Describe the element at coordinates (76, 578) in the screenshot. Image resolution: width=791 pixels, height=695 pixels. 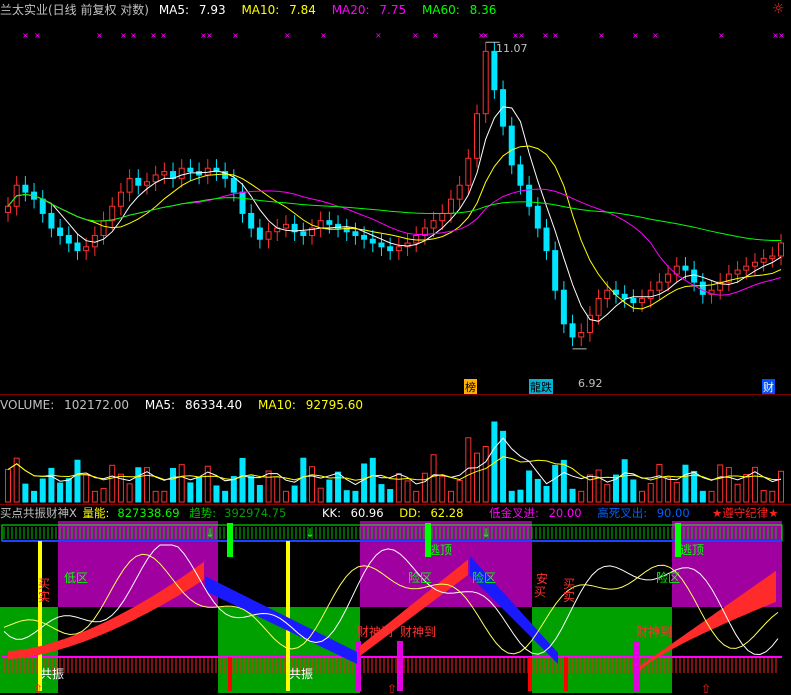
I see `zone-low-label-1: 低区` at that location.